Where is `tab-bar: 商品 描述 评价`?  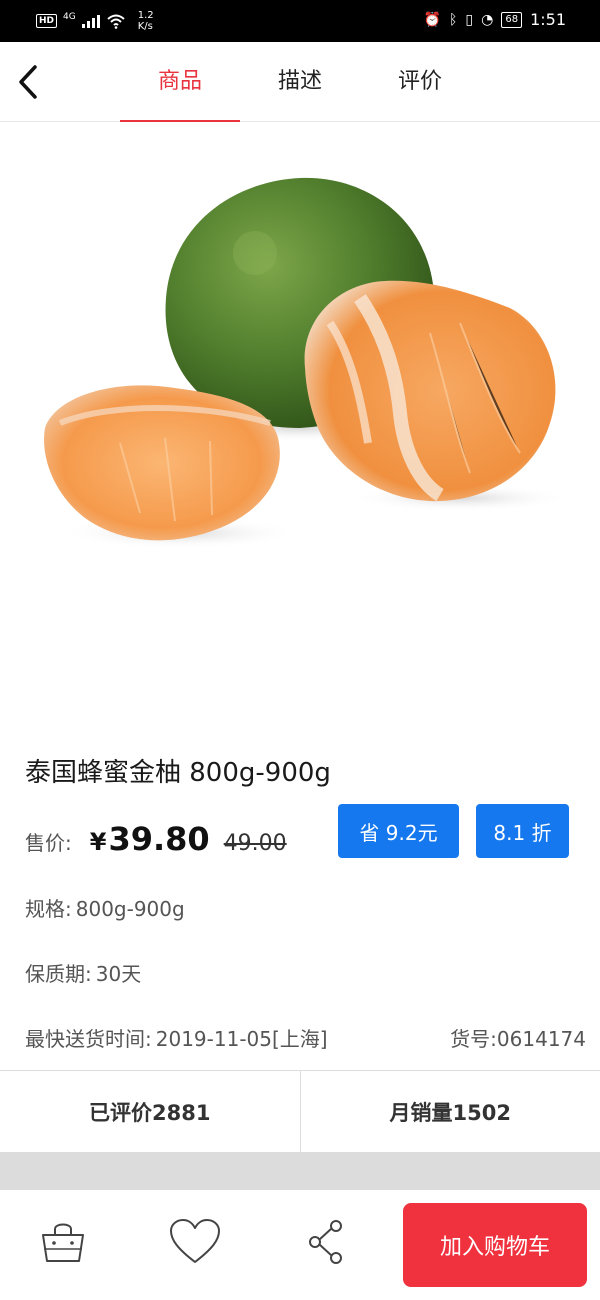 tab-bar: 商品 描述 评价 is located at coordinates (300, 82).